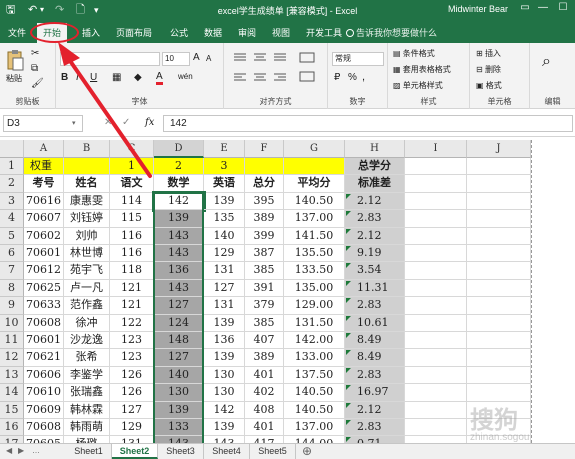 This screenshot has height=459, width=575. Describe the element at coordinates (132, 306) in the screenshot. I see `cell-c9: 121` at that location.